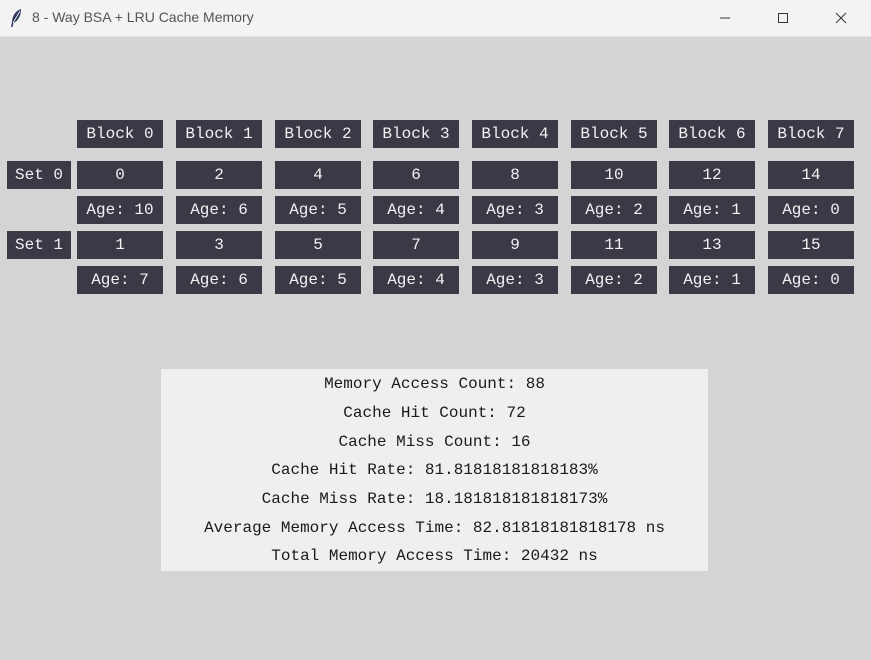 This screenshot has width=871, height=660. What do you see at coordinates (416, 210) in the screenshot?
I see `set0-age-3: Age: 4` at bounding box center [416, 210].